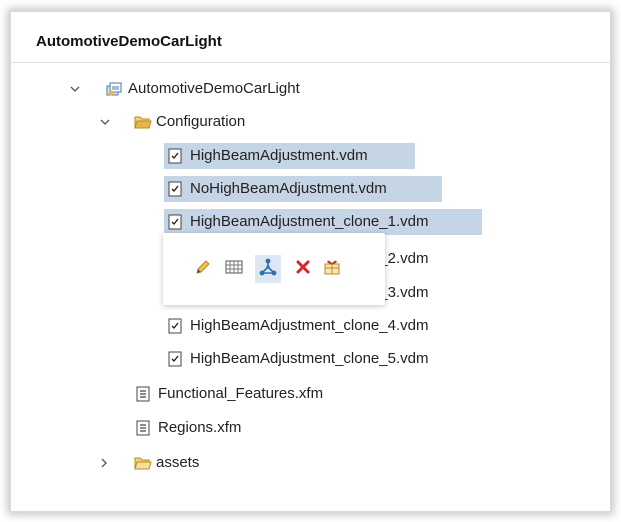 This screenshot has width=621, height=522. What do you see at coordinates (241, 393) in the screenshot?
I see `tree-node-label: Functional_Features.xfm` at bounding box center [241, 393].